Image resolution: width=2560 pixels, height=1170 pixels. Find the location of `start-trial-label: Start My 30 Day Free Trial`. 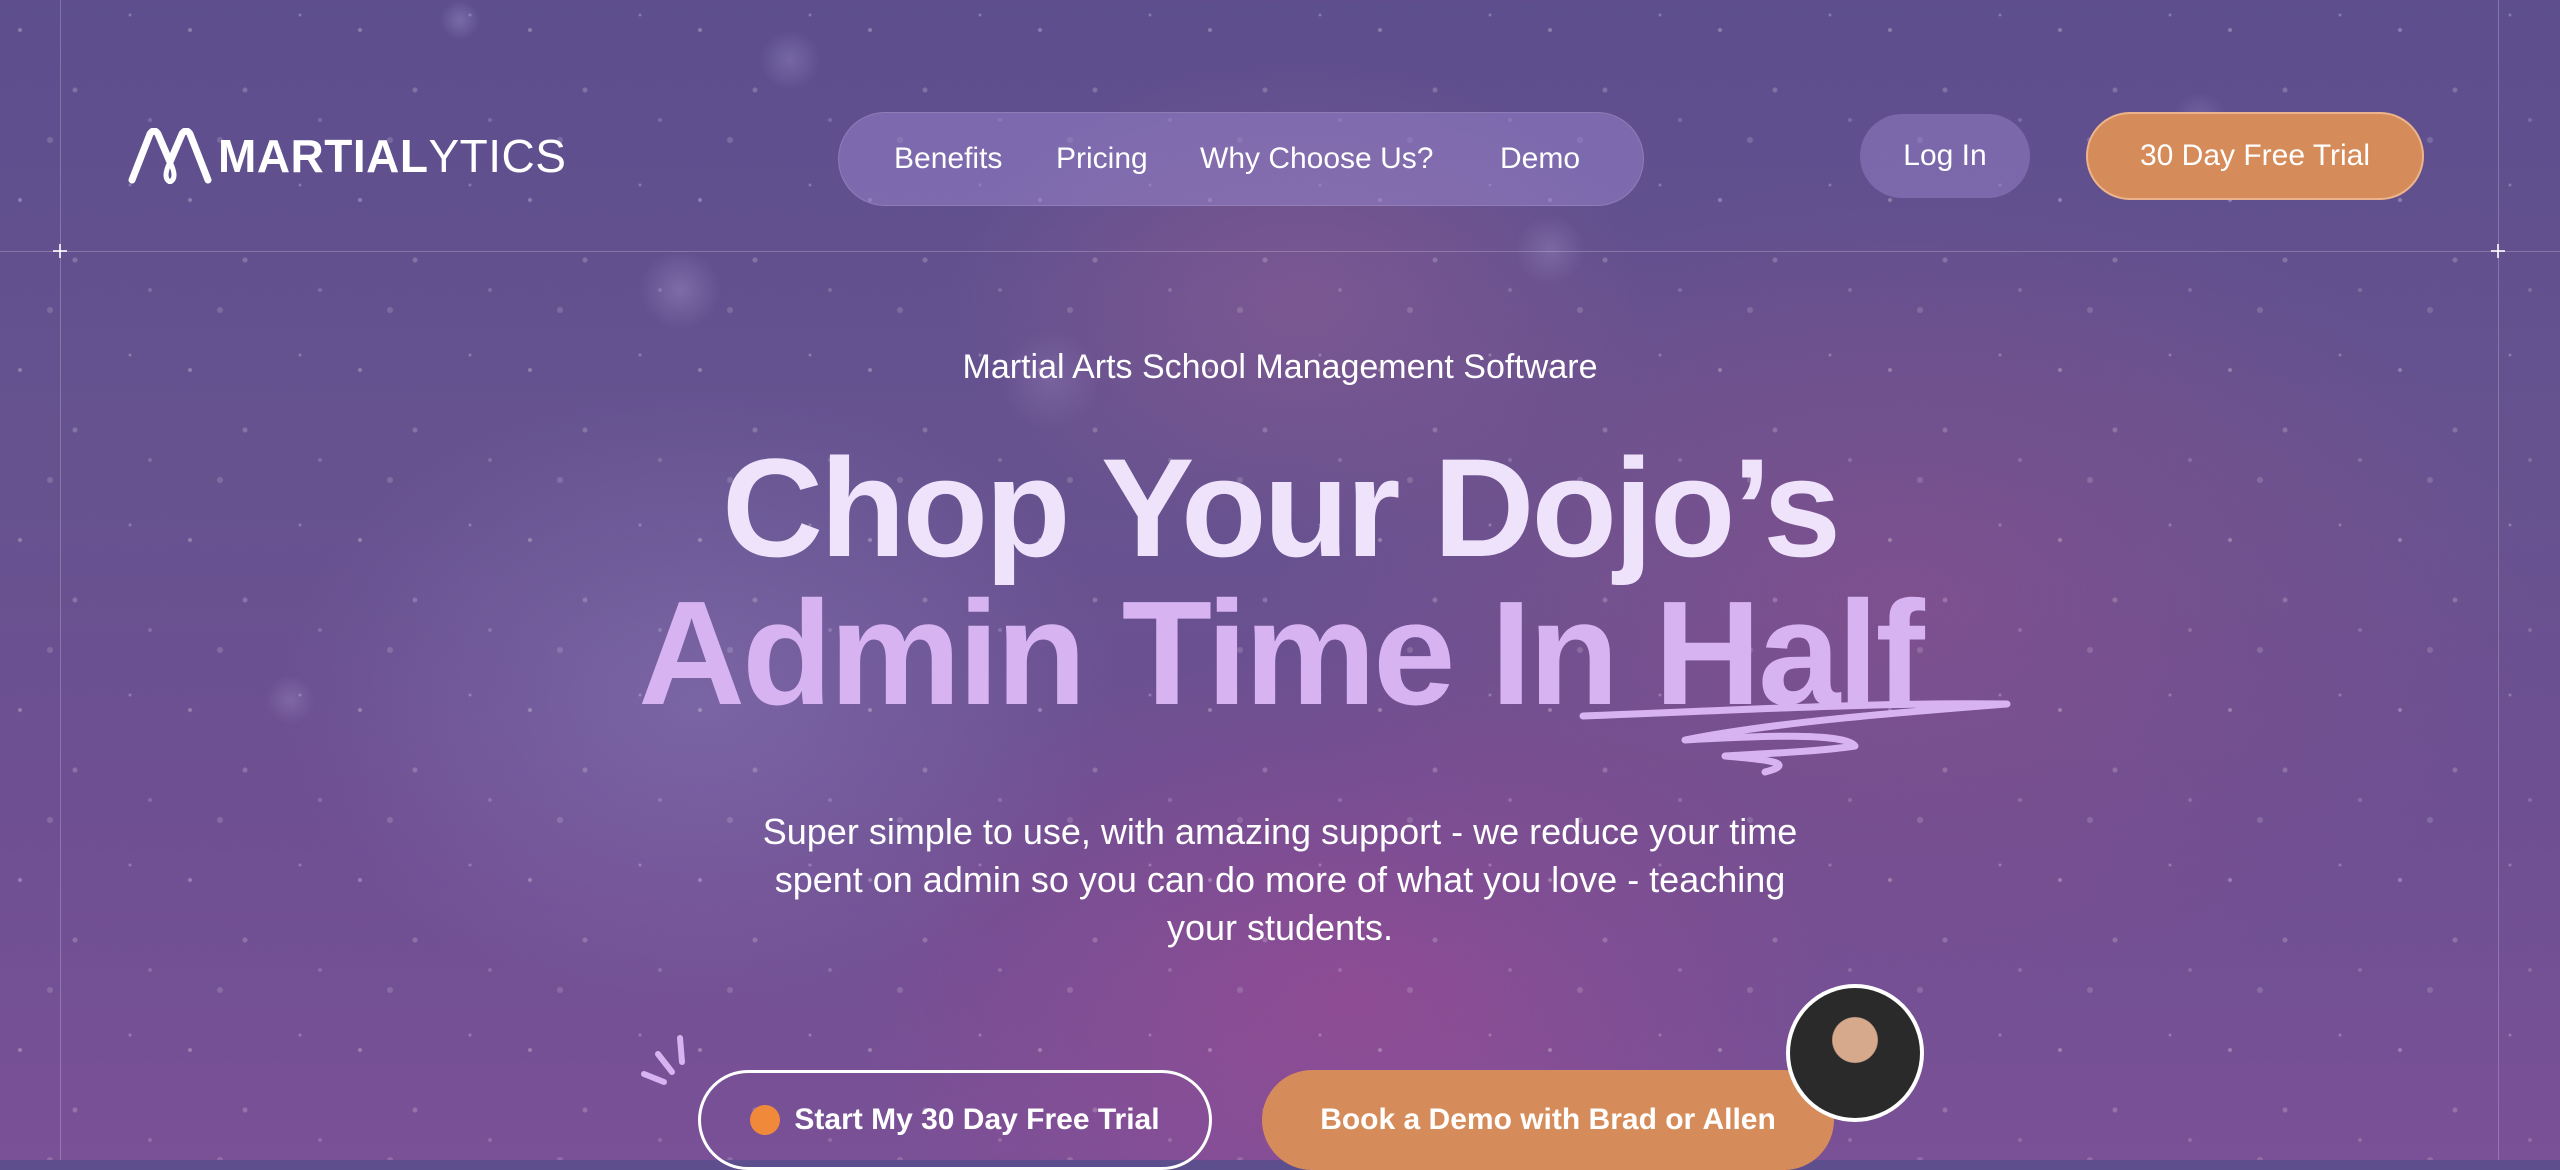

start-trial-label: Start My 30 Day Free Trial is located at coordinates (977, 1119).